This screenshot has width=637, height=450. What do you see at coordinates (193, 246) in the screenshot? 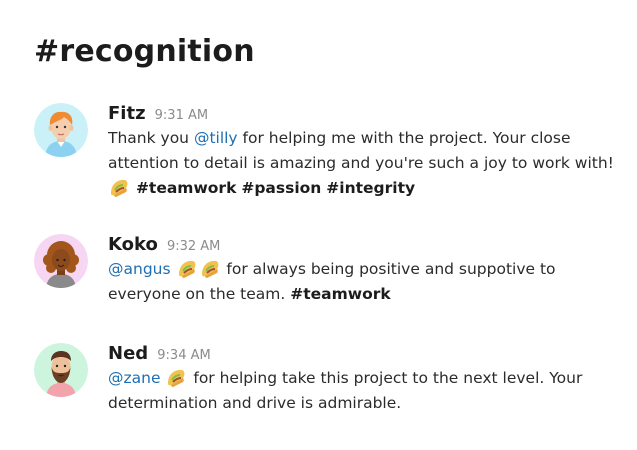
I see `timestamp: 9:32 AM` at bounding box center [193, 246].